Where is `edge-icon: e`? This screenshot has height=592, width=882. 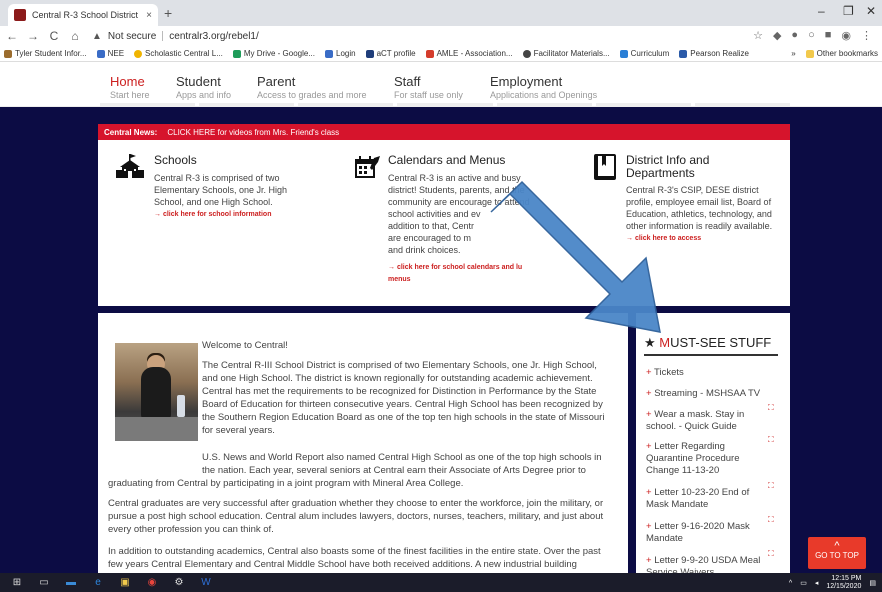
edge-icon: e is located at coordinates (98, 583).